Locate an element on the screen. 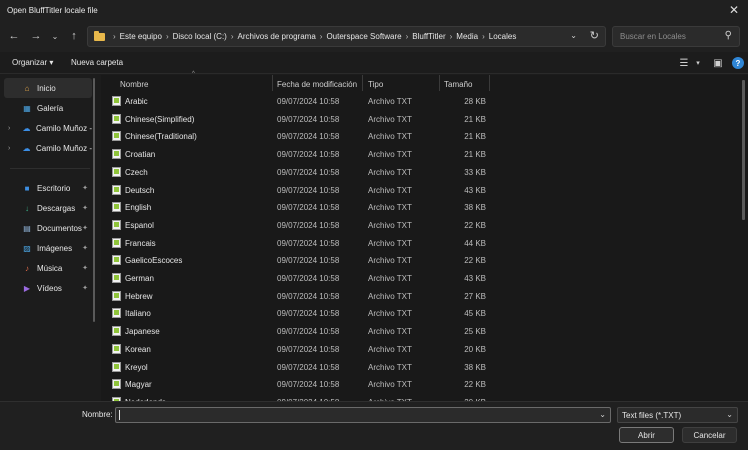 The width and height of the screenshot is (748, 450). table-row: Francais 09/07/2024 10:58 Archivo TXT 44 KB is located at coordinates (421, 243).